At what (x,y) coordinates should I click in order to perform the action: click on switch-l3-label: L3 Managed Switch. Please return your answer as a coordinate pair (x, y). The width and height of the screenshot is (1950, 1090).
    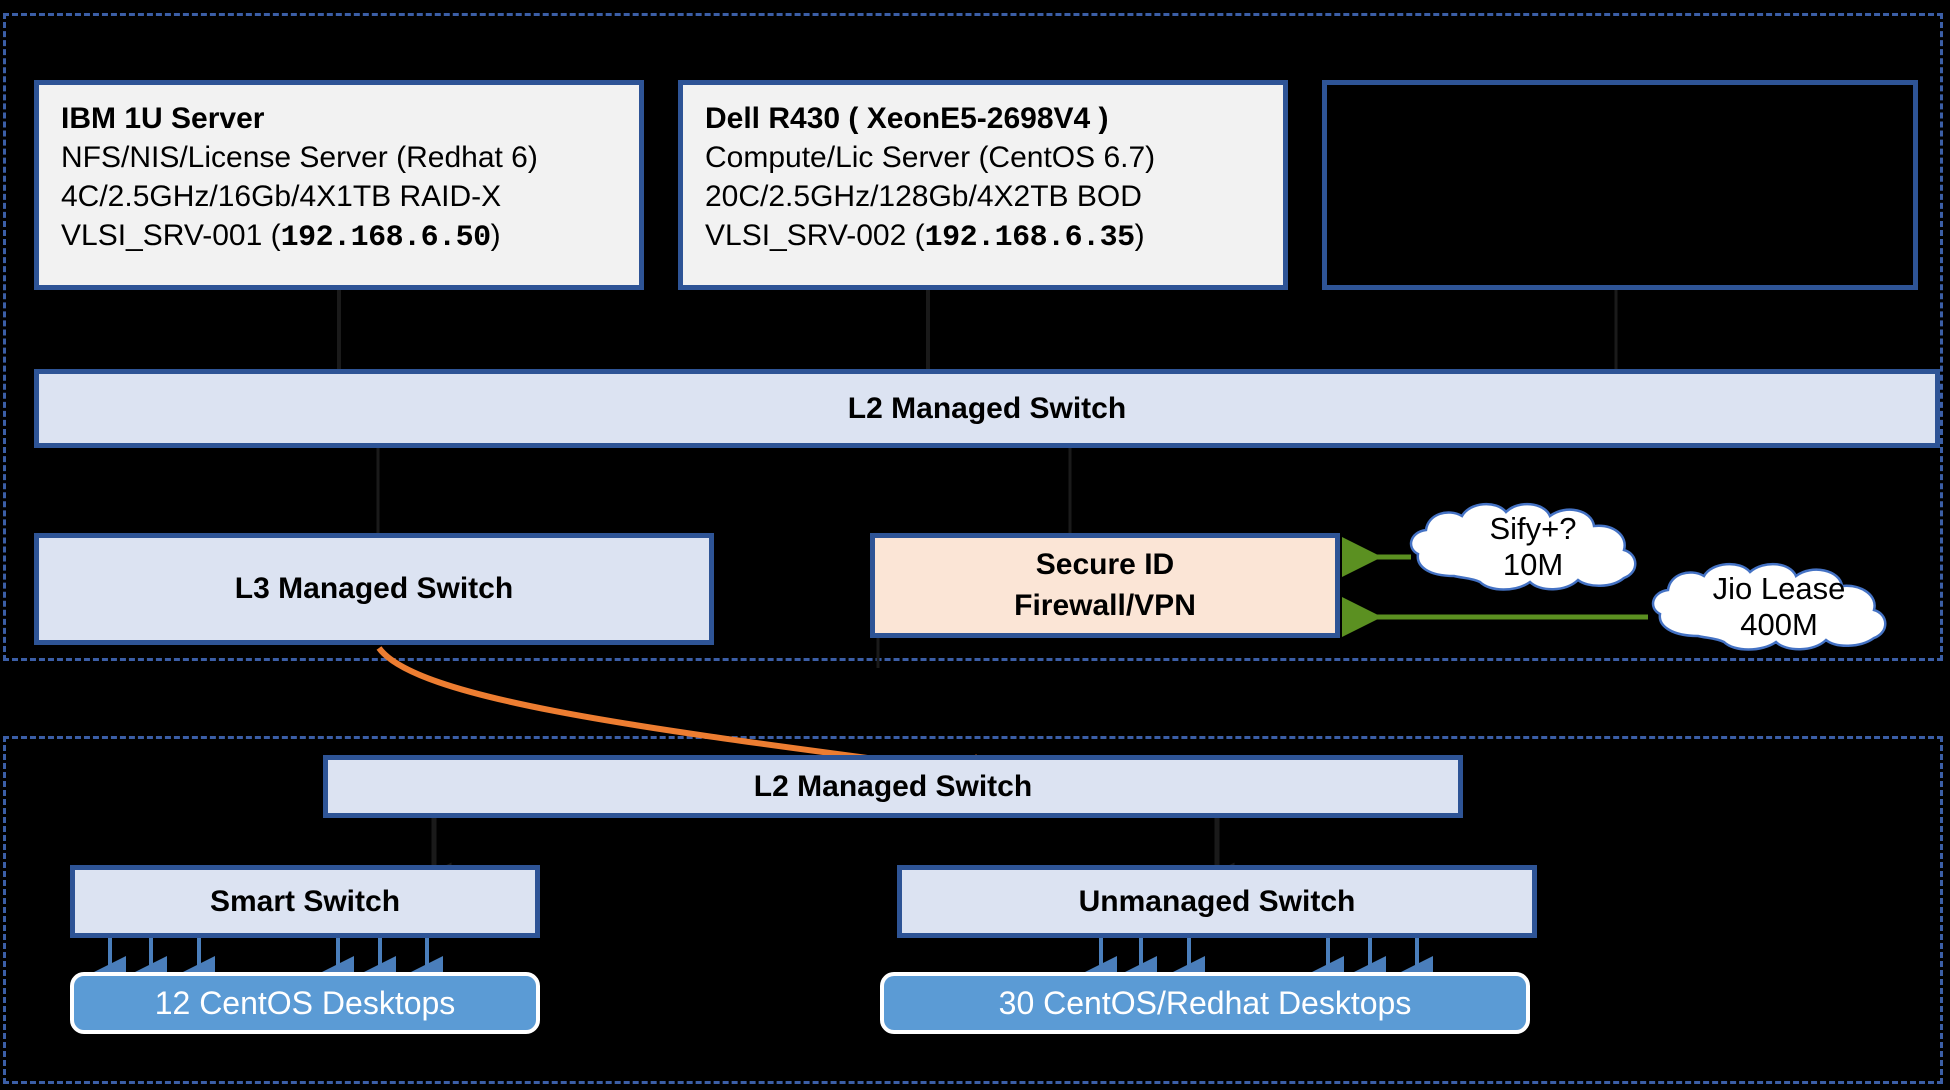
    Looking at the image, I should click on (374, 588).